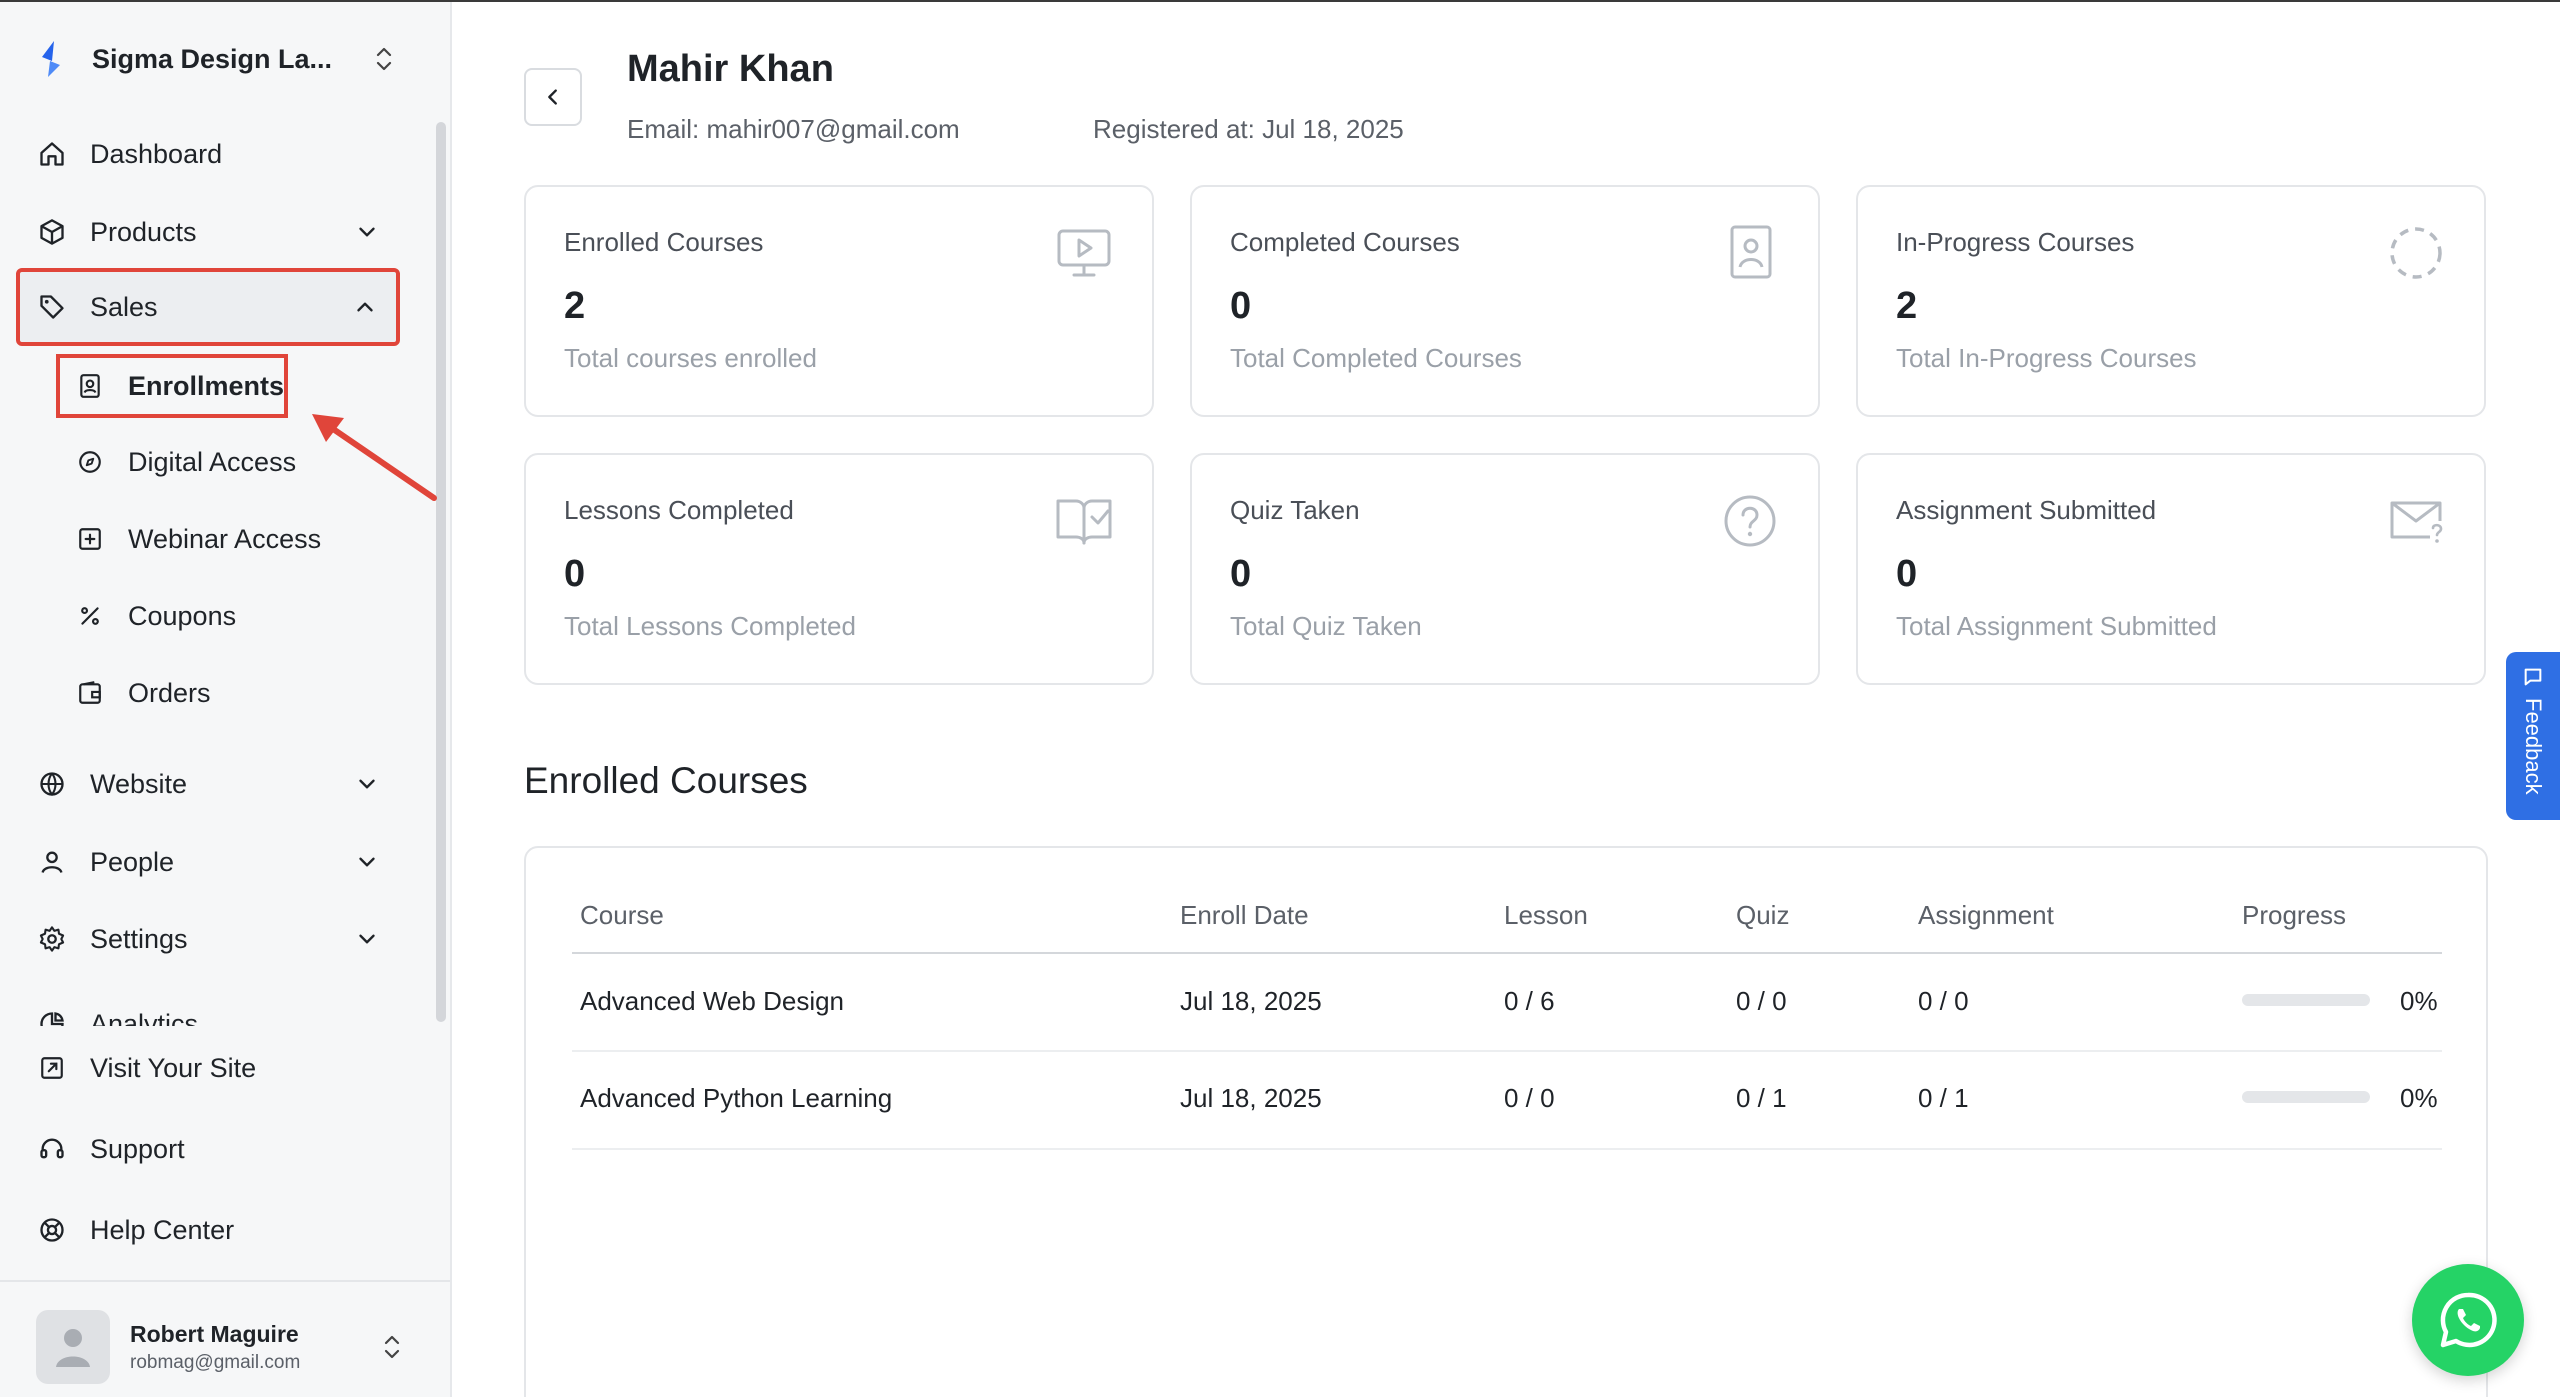 Image resolution: width=2560 pixels, height=1397 pixels. I want to click on whatsapp-chat-button, so click(2468, 1320).